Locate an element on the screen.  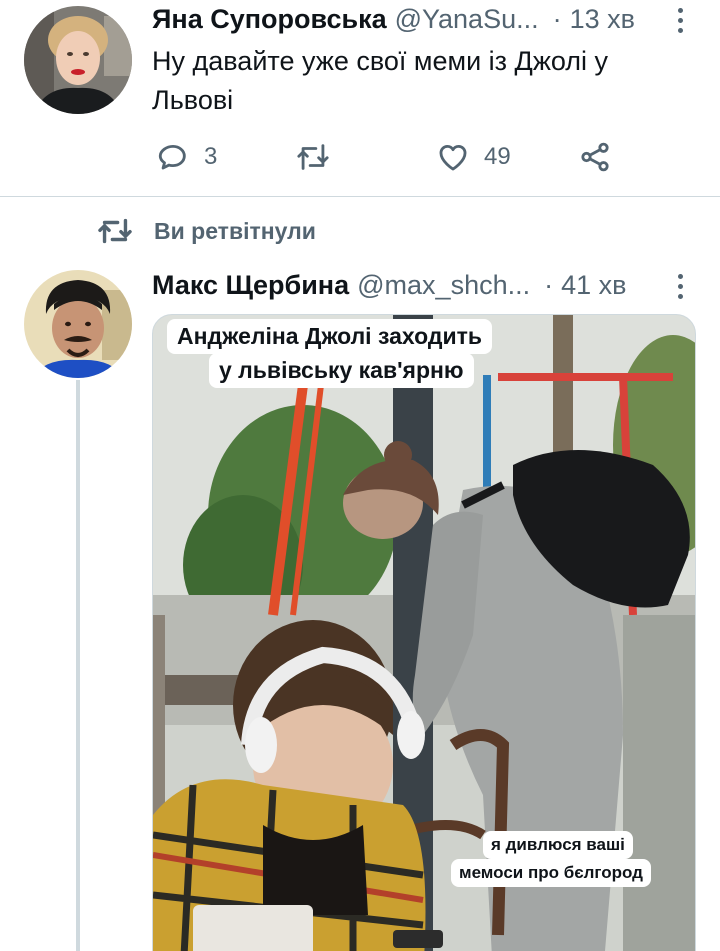
meme-caption-top: у львівську кав'ярню is located at coordinates (341, 370).